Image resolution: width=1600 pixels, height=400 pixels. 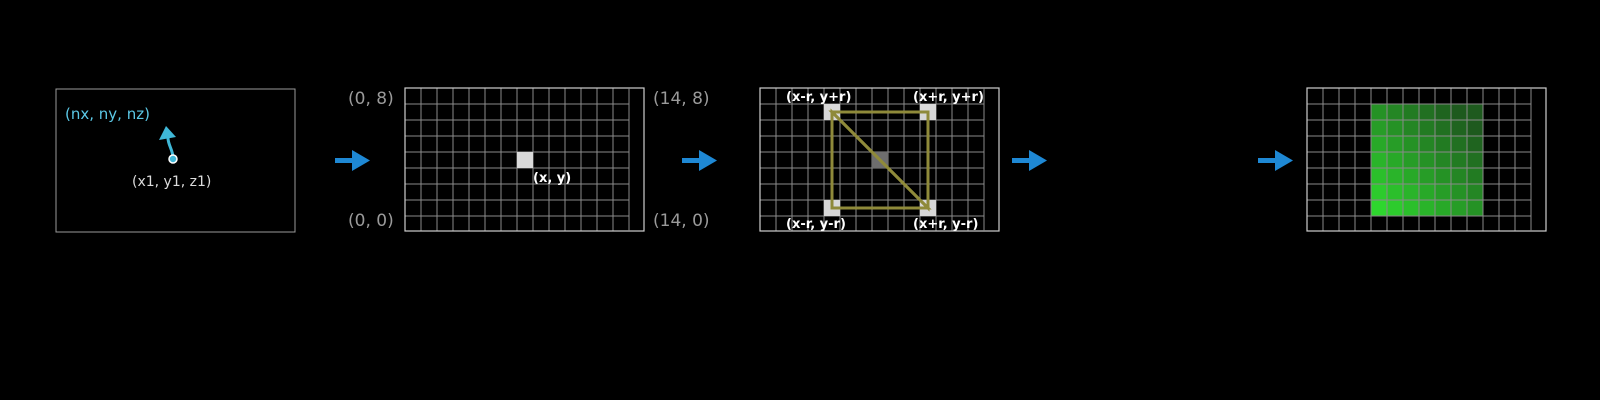 I want to click on corner-label-top-right: (14, 8), so click(x=681, y=99).